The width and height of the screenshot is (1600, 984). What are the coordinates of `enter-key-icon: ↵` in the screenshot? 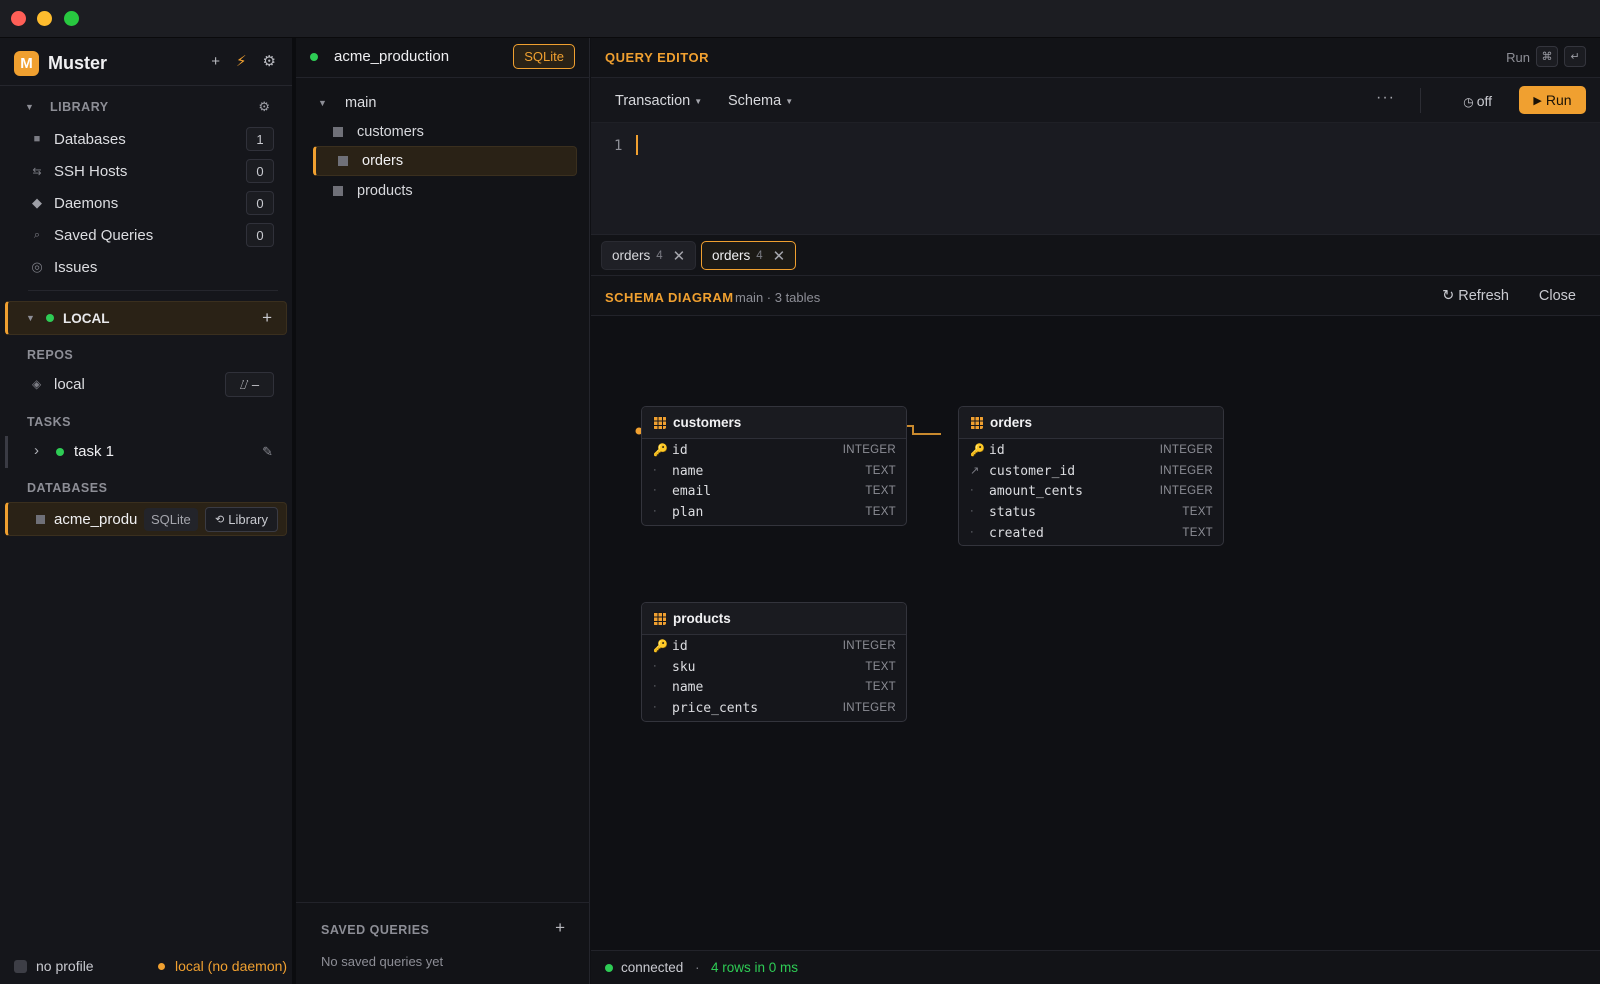 It's located at (1575, 56).